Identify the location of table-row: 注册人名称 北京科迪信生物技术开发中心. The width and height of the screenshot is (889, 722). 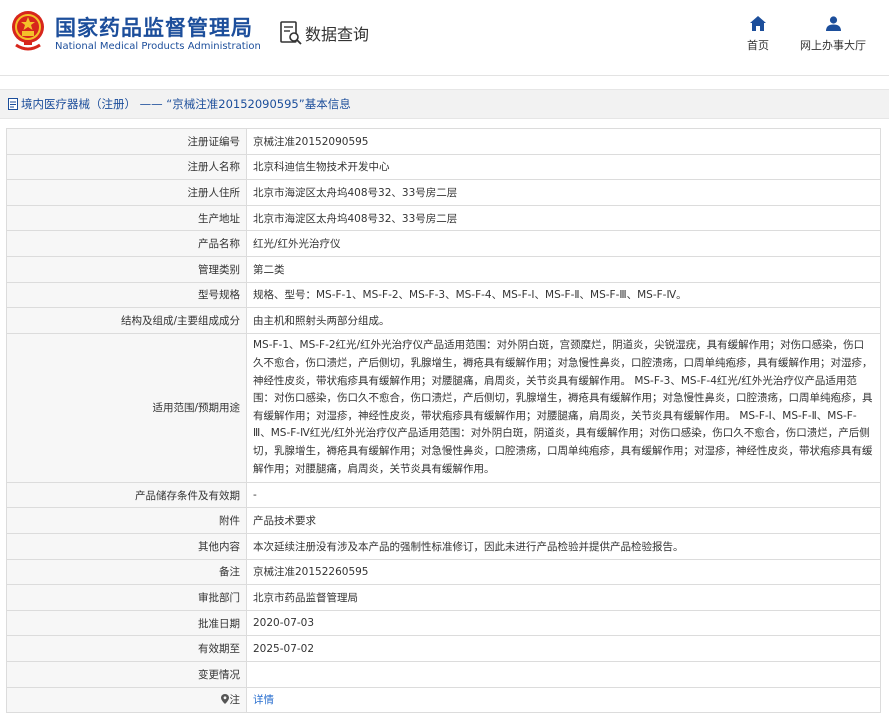
(443, 167).